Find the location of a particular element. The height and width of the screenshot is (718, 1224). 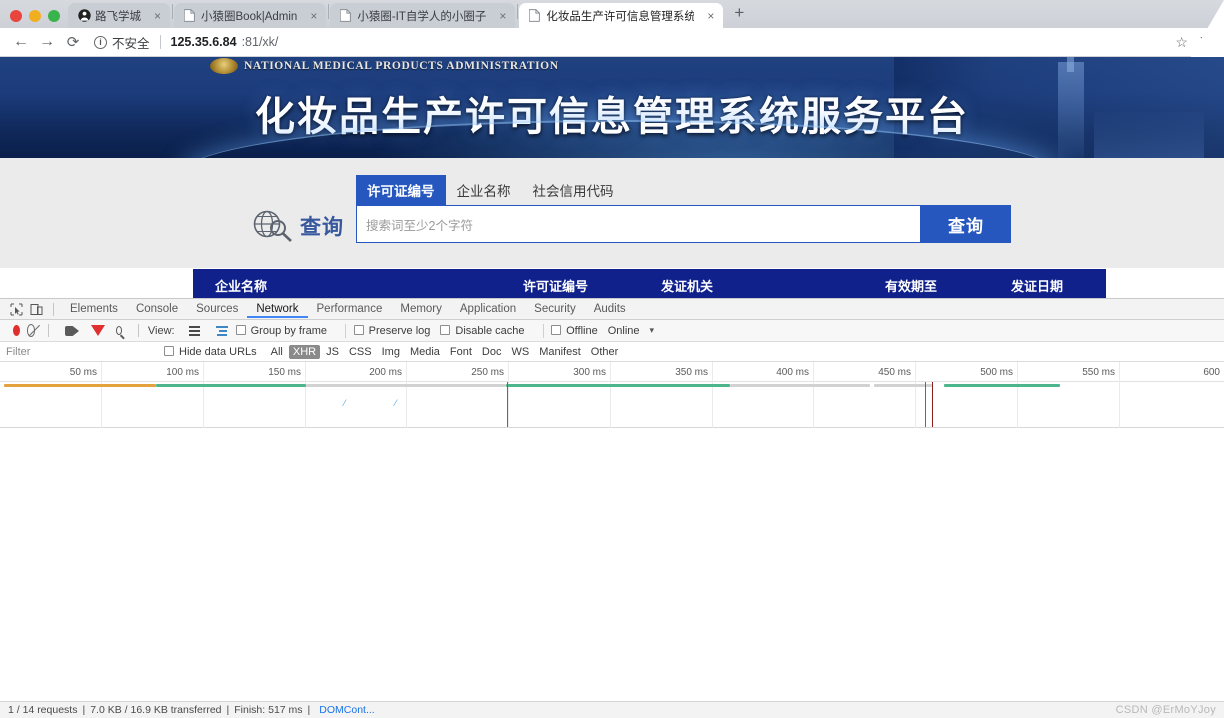

results-left-gutter is located at coordinates (96, 283).